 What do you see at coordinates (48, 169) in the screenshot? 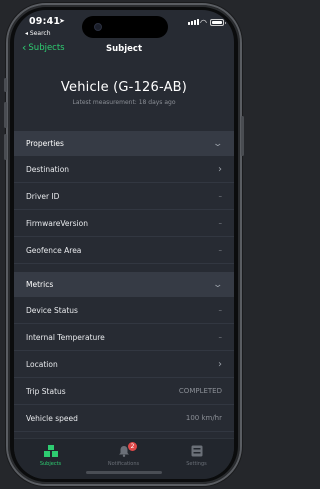
I see `row-label: Destination` at bounding box center [48, 169].